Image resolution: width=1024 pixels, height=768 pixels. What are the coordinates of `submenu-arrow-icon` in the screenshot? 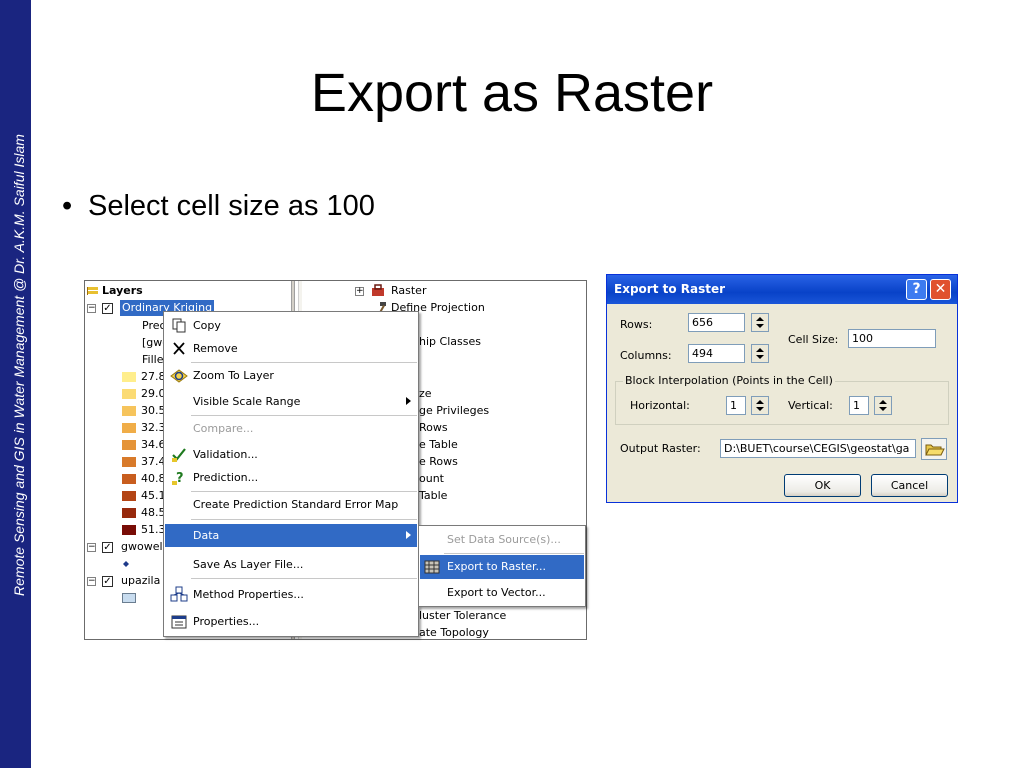 It's located at (408, 535).